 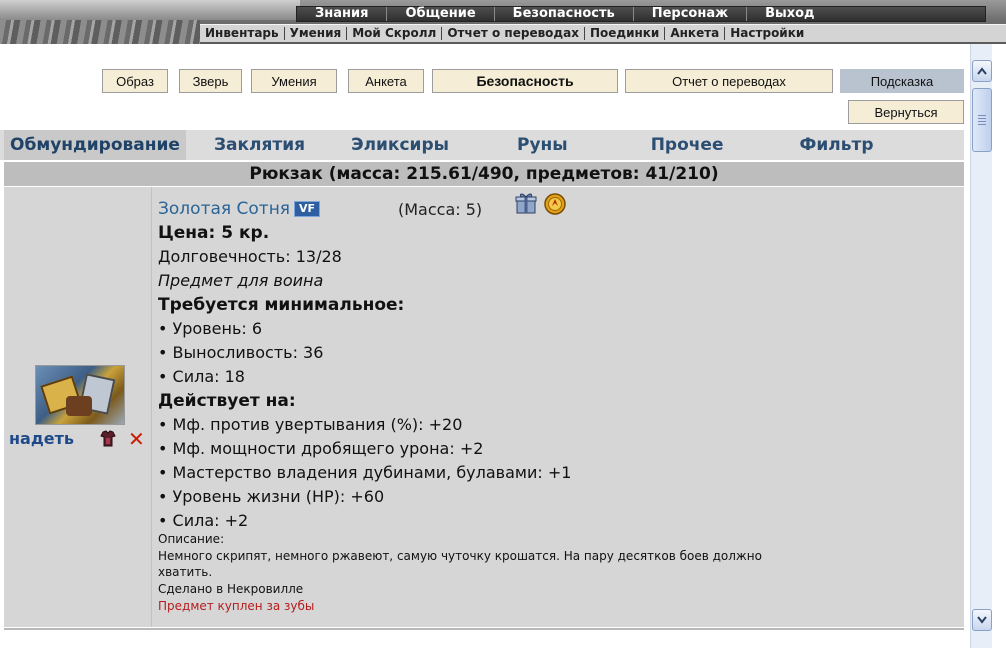 What do you see at coordinates (307, 209) in the screenshot?
I see `vf-badge: VF` at bounding box center [307, 209].